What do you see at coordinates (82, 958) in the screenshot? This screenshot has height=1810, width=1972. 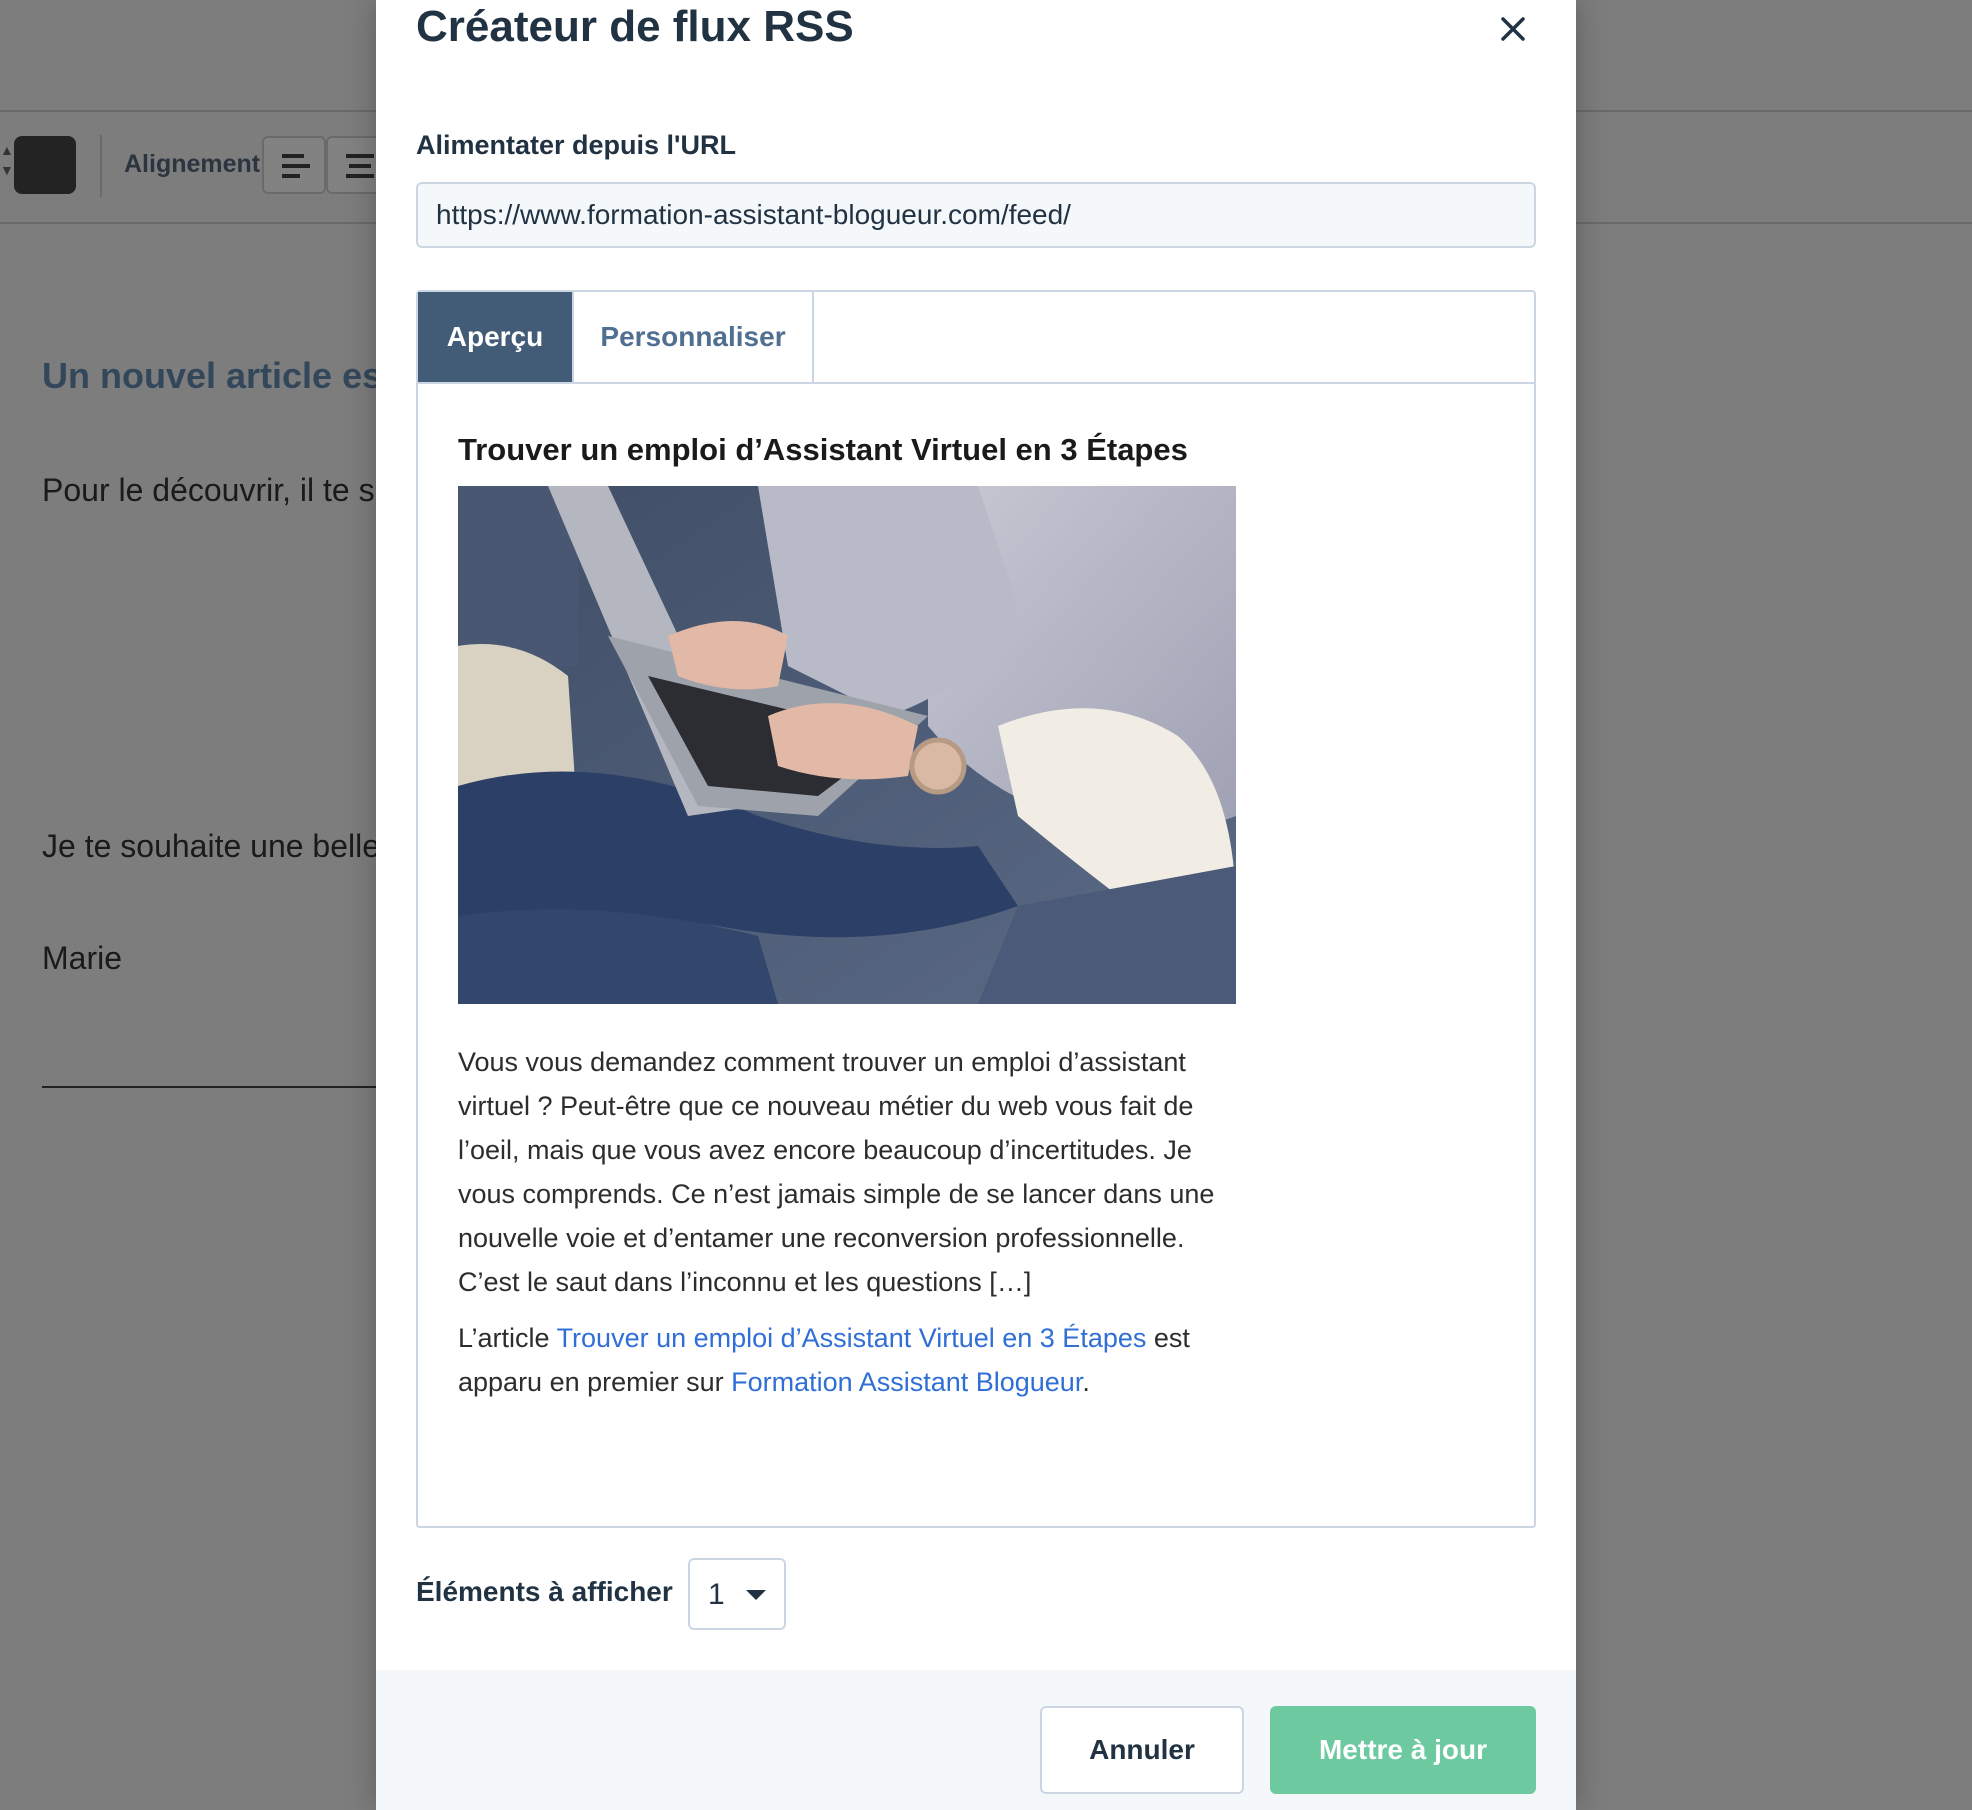 I see `email-signature: Marie` at bounding box center [82, 958].